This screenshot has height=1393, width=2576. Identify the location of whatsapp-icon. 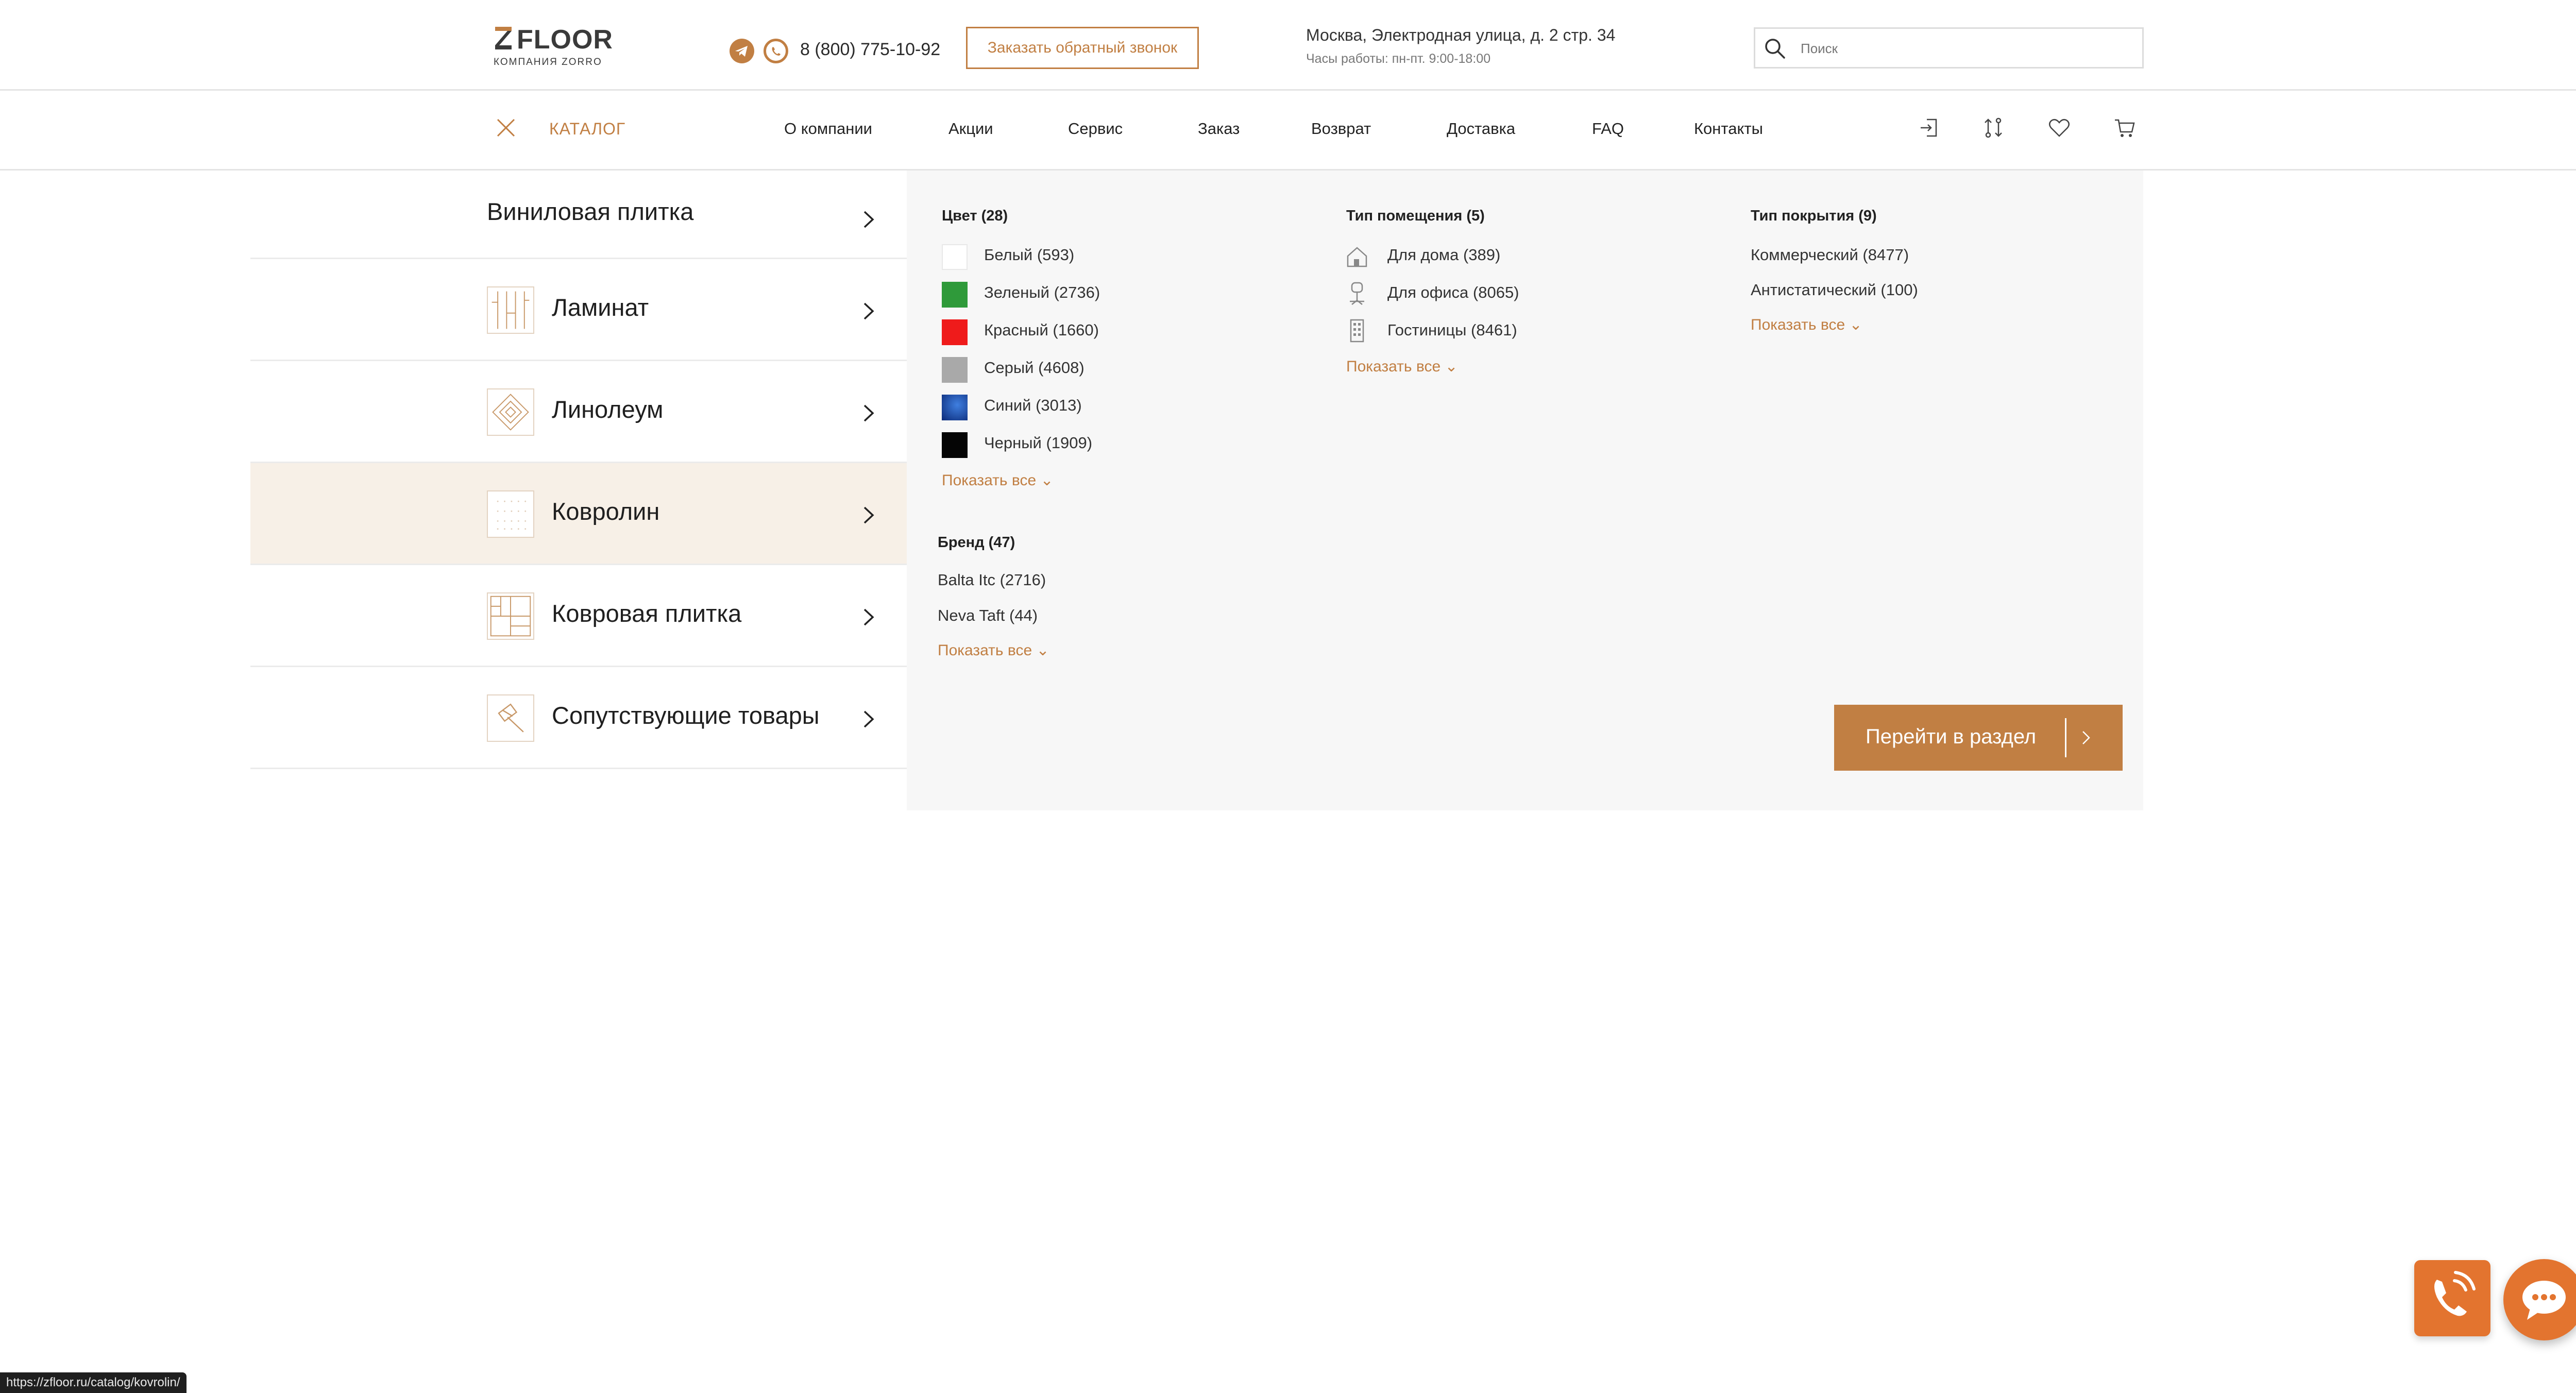
(776, 51).